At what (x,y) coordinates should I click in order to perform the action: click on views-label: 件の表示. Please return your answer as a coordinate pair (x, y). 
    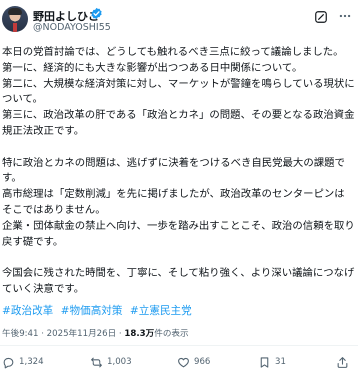
    Looking at the image, I should click on (171, 334).